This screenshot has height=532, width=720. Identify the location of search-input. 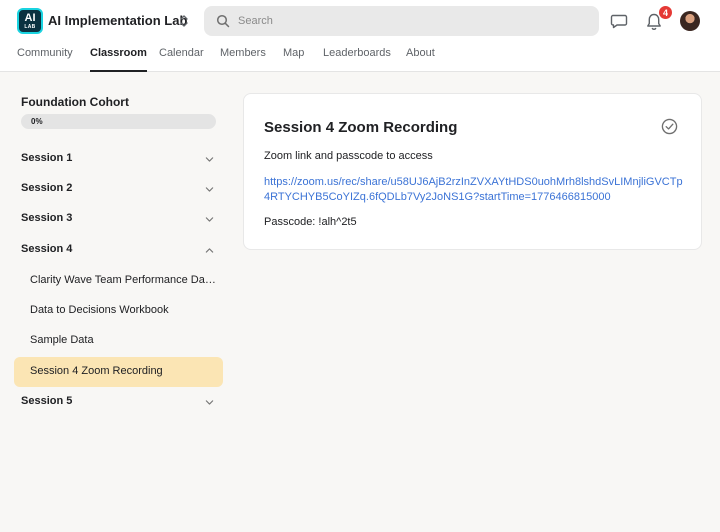
(413, 21).